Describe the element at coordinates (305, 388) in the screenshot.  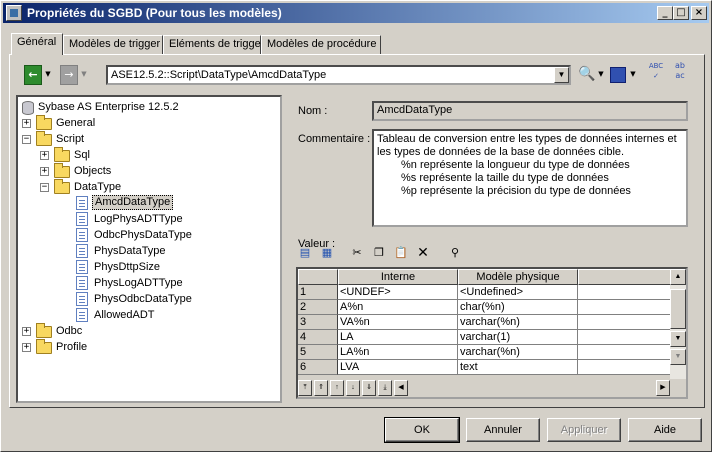
I see `move-top-icon: ⤒` at that location.